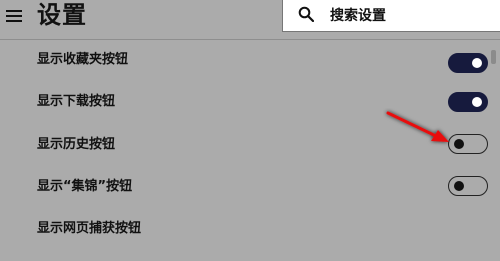 The image size is (500, 261). I want to click on collections-button-toggle, so click(468, 186).